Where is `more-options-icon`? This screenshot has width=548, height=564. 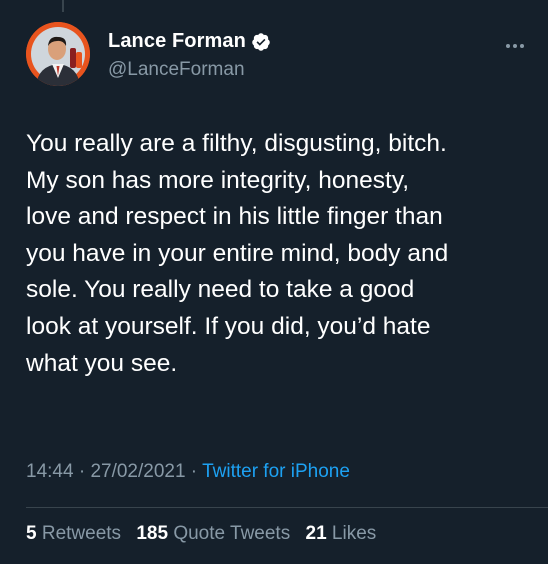
more-options-icon is located at coordinates (515, 42).